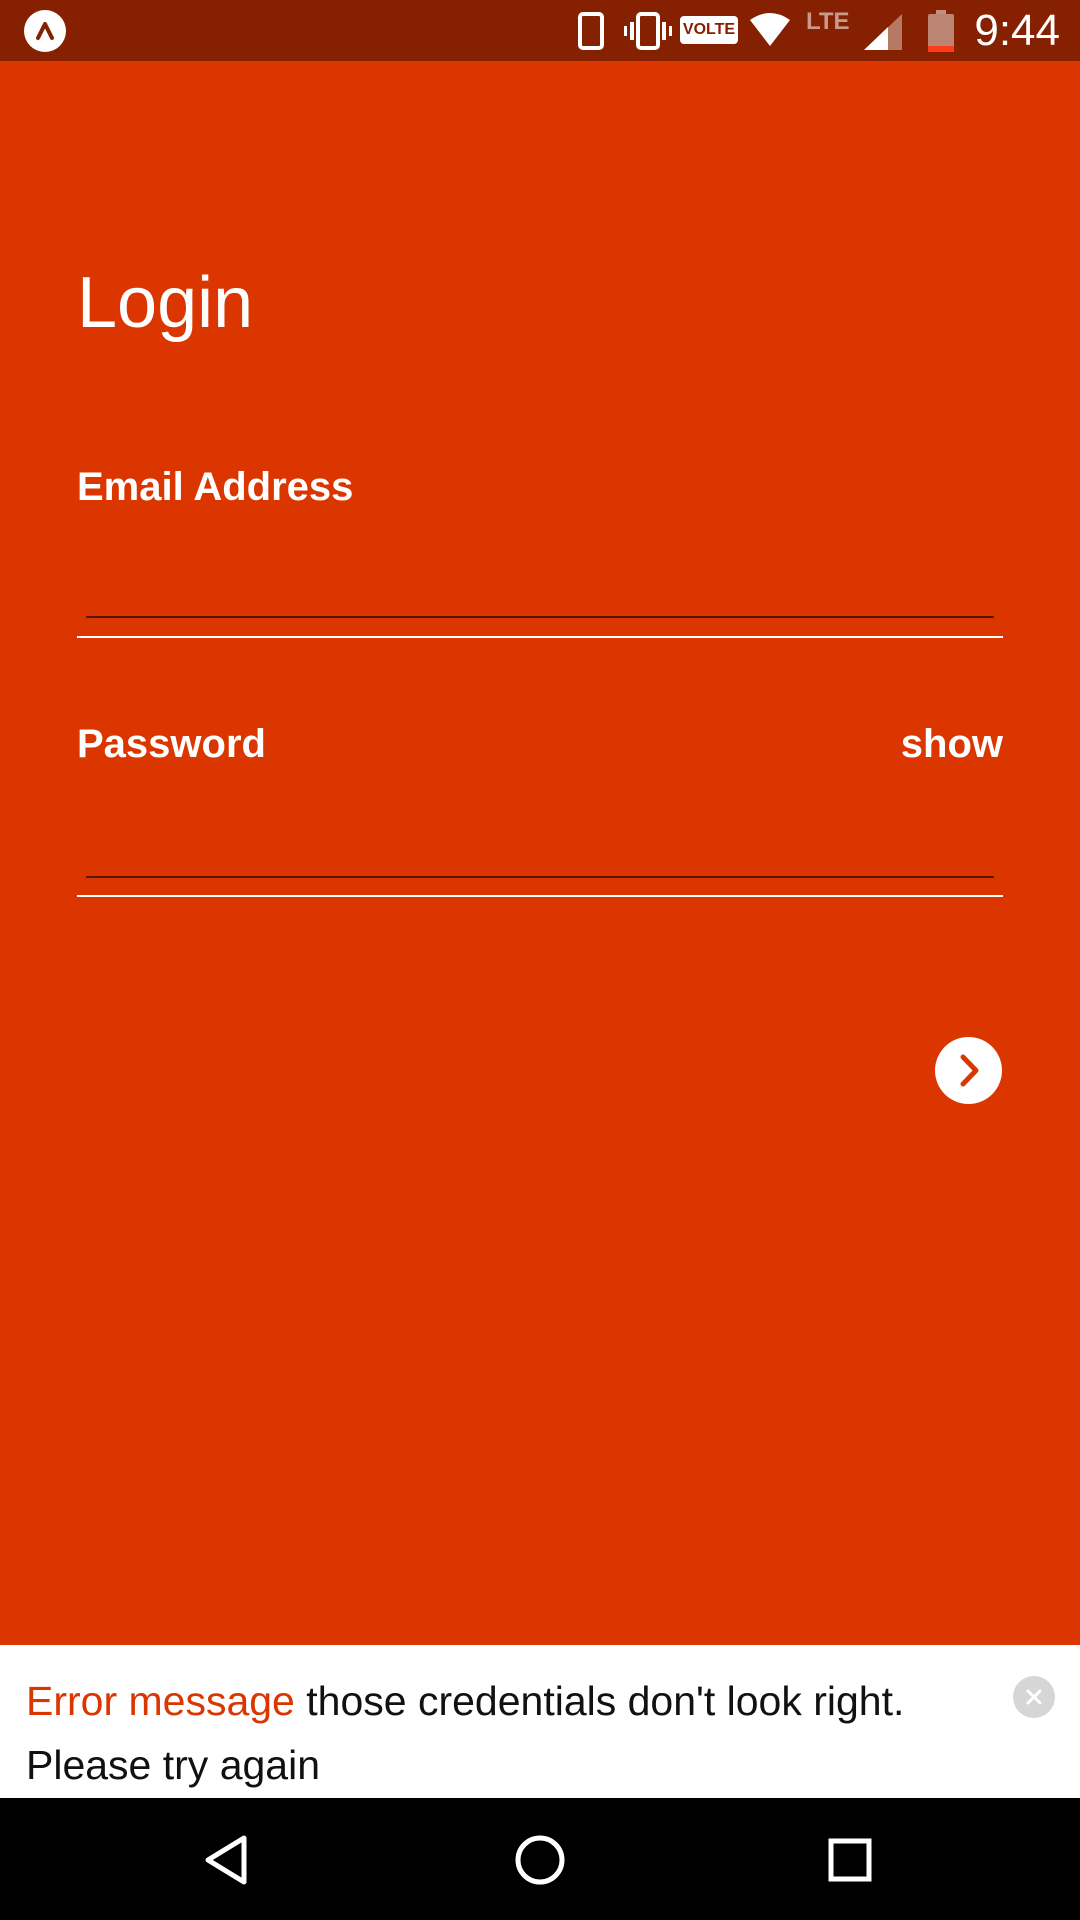 This screenshot has height=1920, width=1080. I want to click on password-label: Password, so click(171, 744).